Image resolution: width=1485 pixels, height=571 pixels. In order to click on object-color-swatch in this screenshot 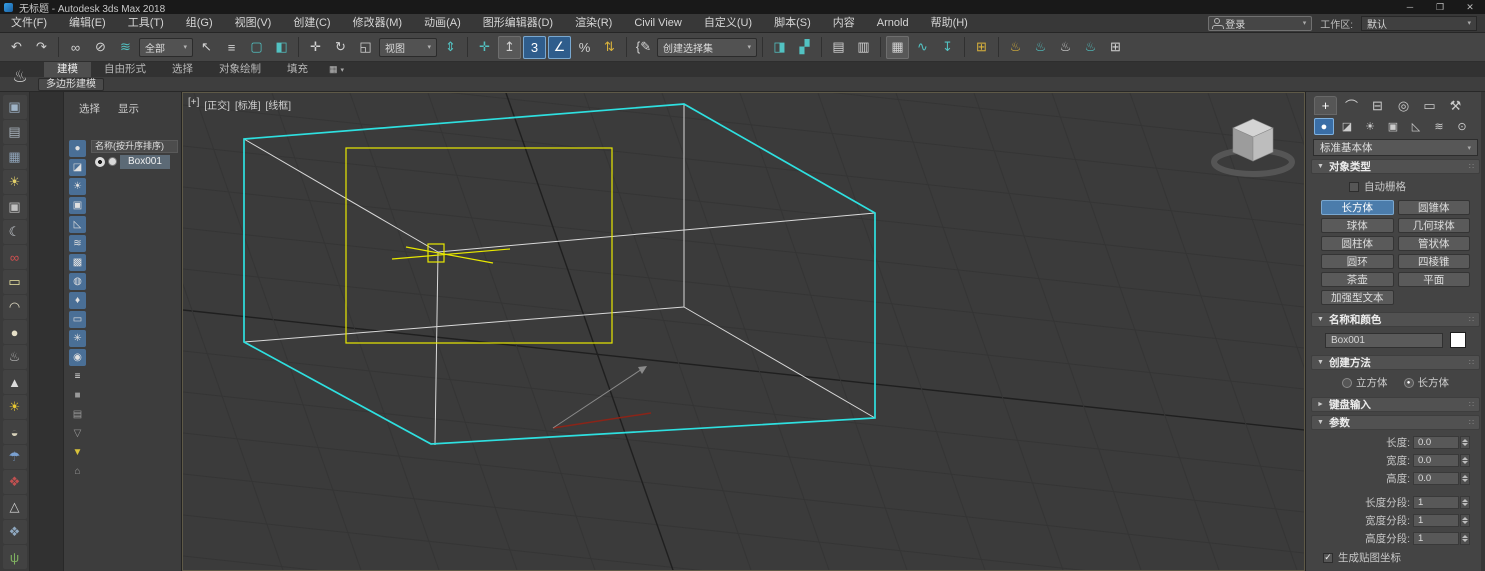, I will do `click(1458, 340)`.